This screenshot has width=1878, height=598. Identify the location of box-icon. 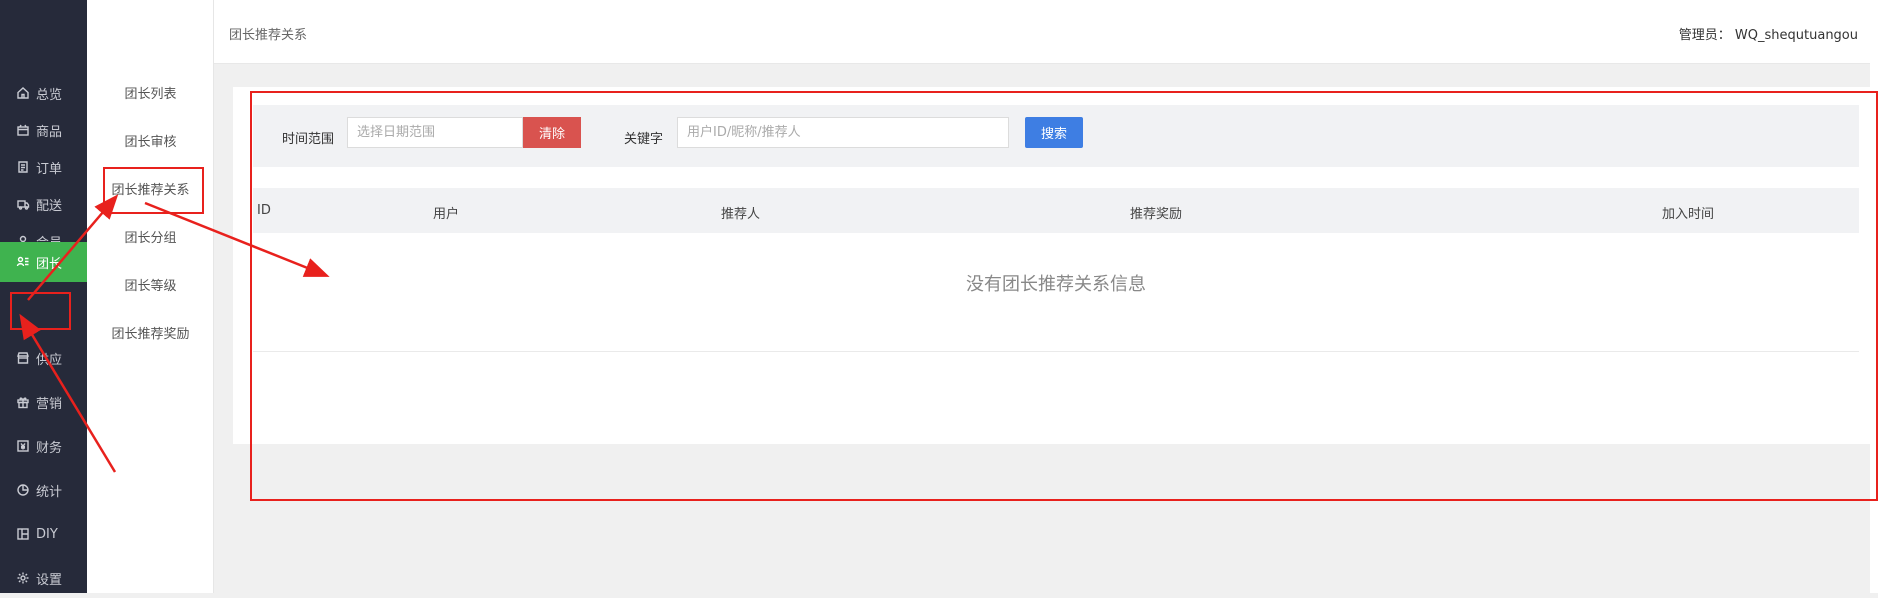
(23, 130).